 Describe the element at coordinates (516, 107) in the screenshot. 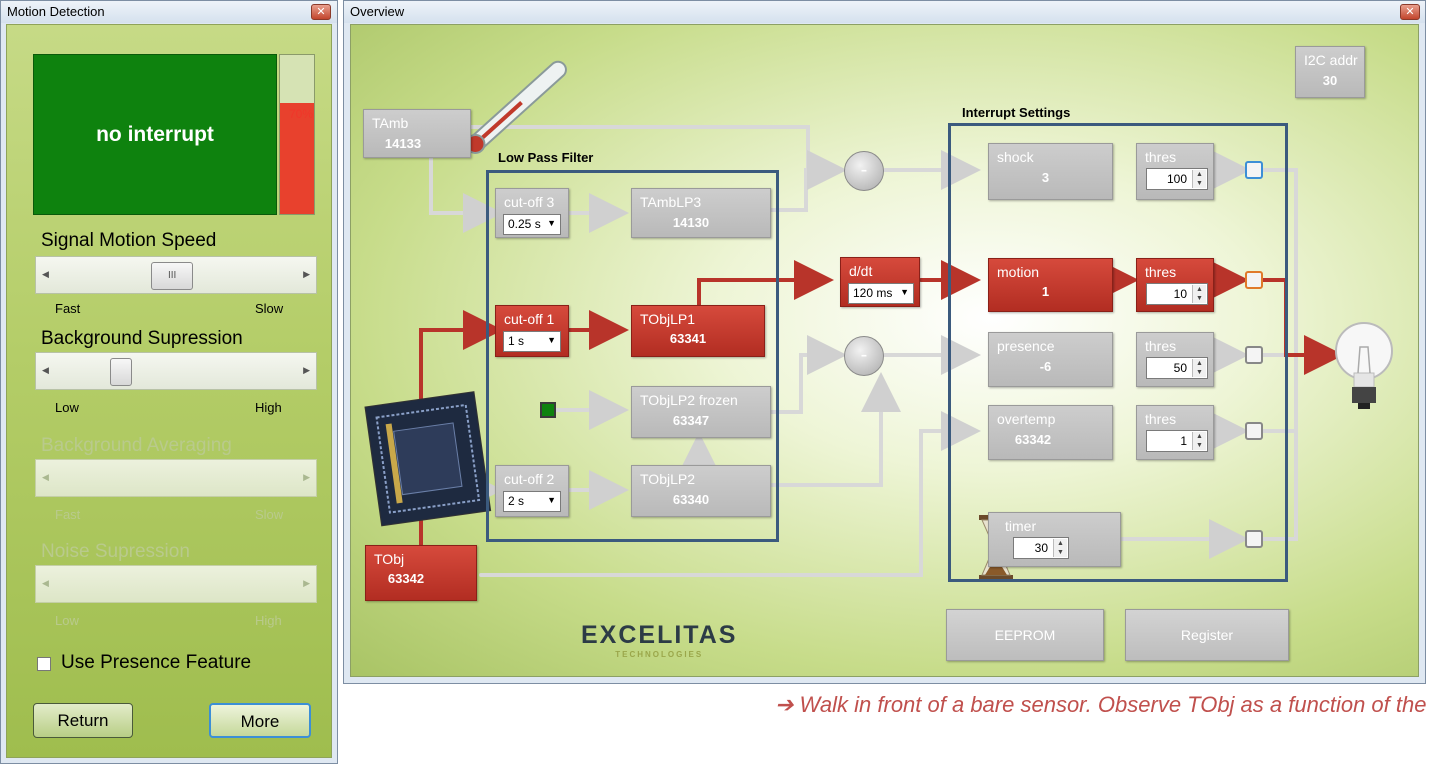

I see `thermometer-icon` at that location.